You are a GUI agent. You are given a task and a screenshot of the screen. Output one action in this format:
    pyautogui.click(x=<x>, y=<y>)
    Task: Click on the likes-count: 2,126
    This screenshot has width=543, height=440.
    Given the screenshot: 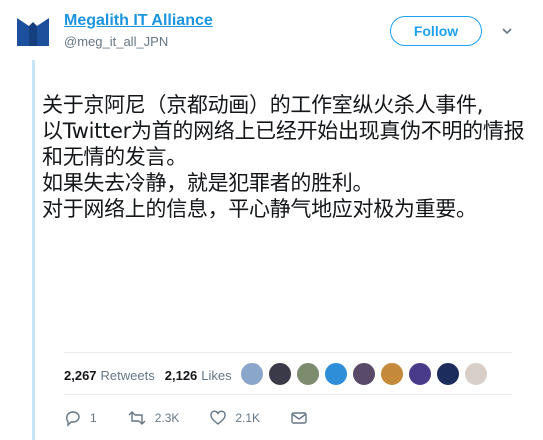 What is the action you would take?
    pyautogui.click(x=181, y=375)
    